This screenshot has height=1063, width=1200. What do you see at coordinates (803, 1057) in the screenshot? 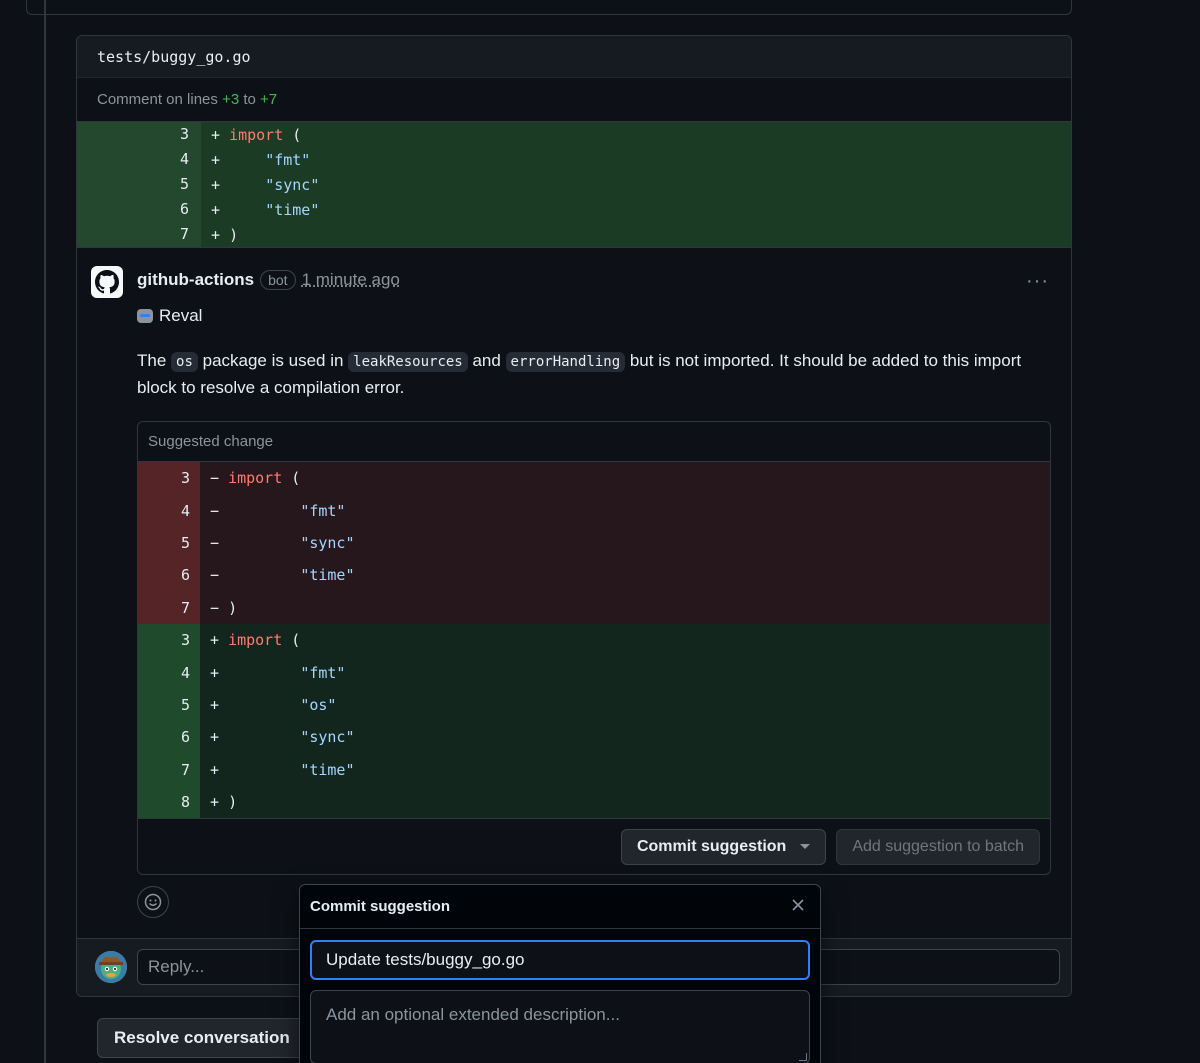
I see `resize-handle` at bounding box center [803, 1057].